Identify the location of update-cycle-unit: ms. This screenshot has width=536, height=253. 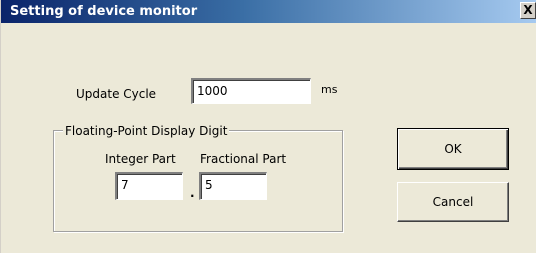
(329, 89).